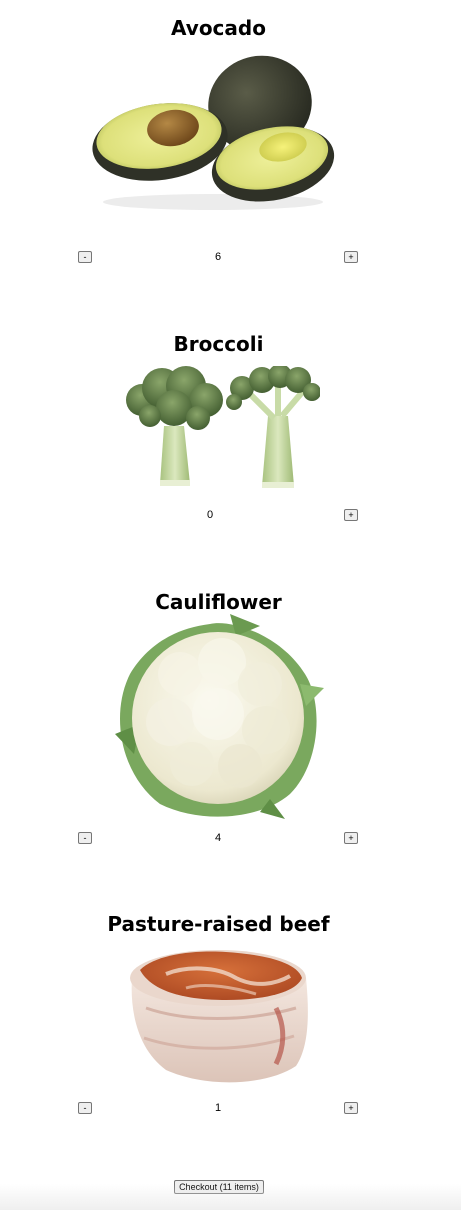 The width and height of the screenshot is (461, 1210). I want to click on bottom-shadow, so click(230, 1197).